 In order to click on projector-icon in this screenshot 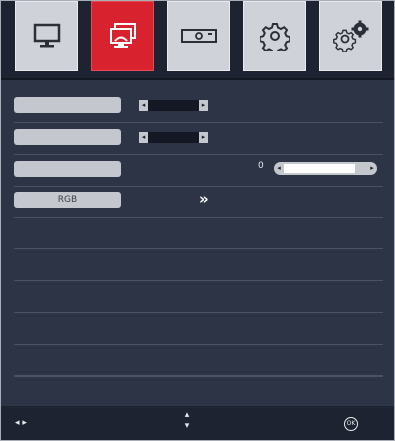, I will do `click(198, 36)`.